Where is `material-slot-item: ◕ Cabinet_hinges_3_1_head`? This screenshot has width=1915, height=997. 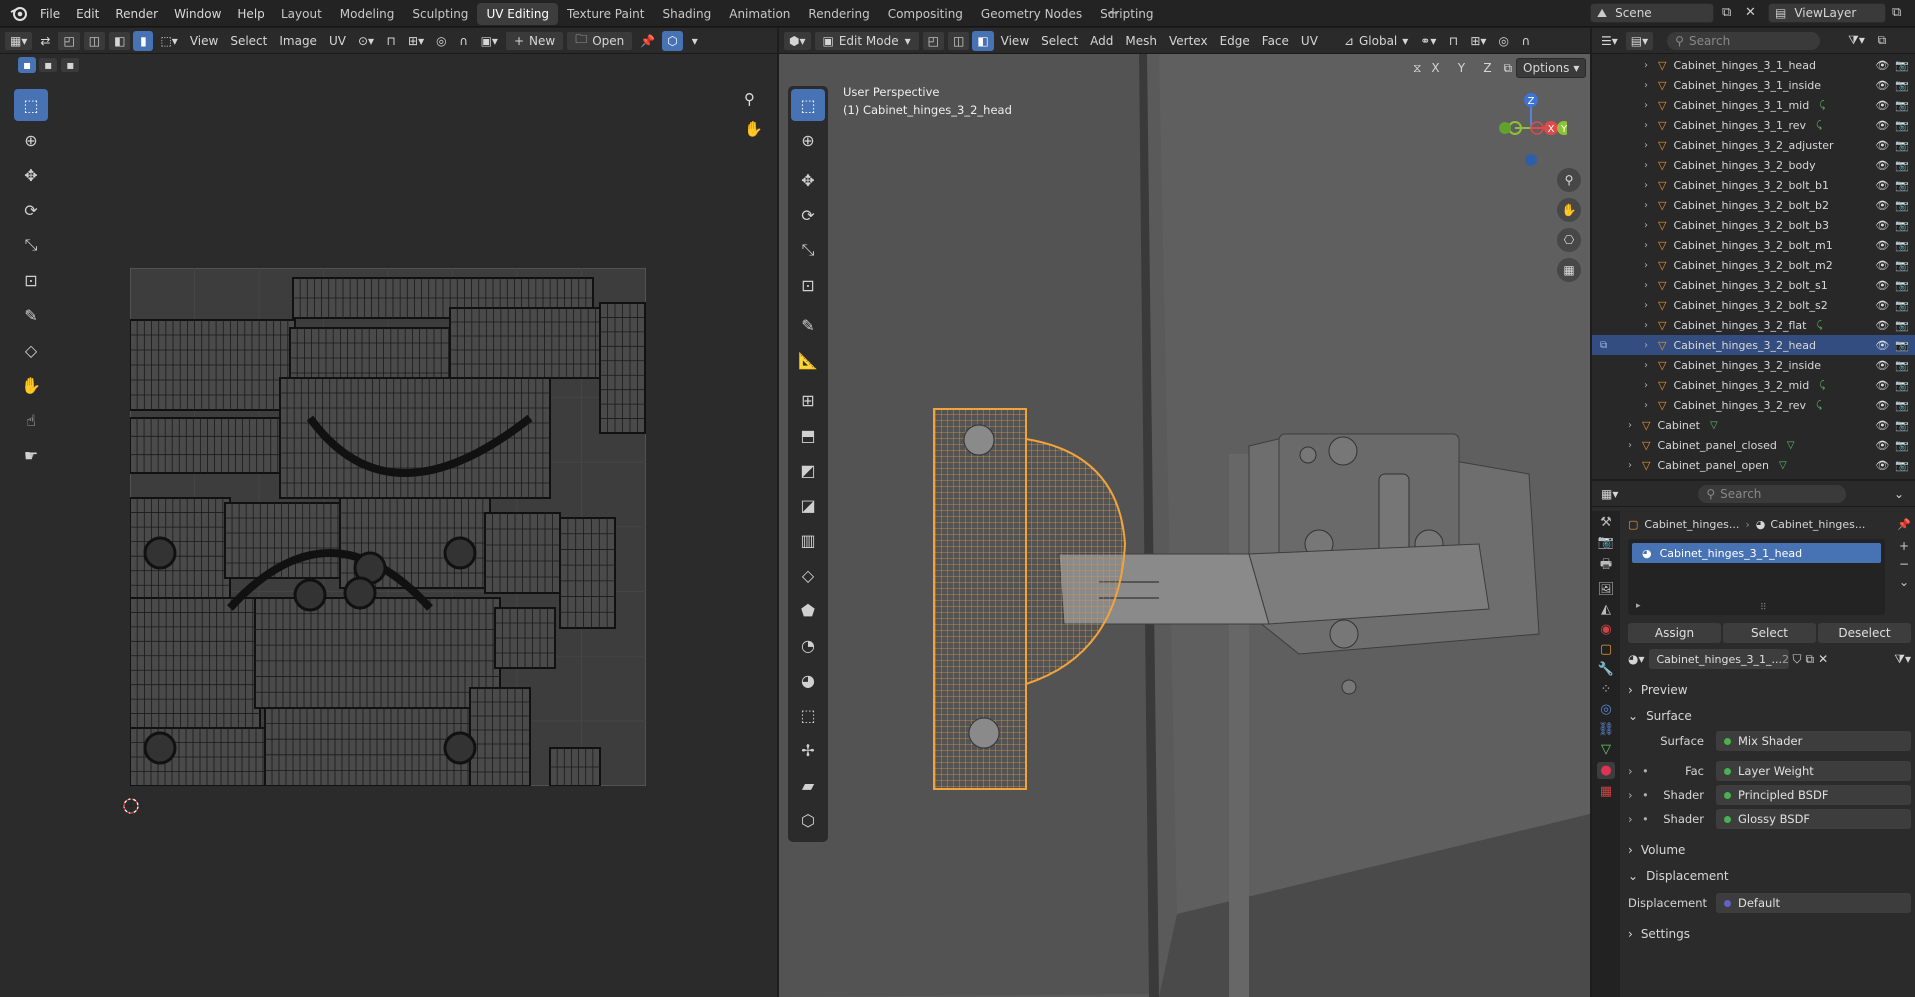
material-slot-item: ◕ Cabinet_hinges_3_1_head is located at coordinates (1756, 553).